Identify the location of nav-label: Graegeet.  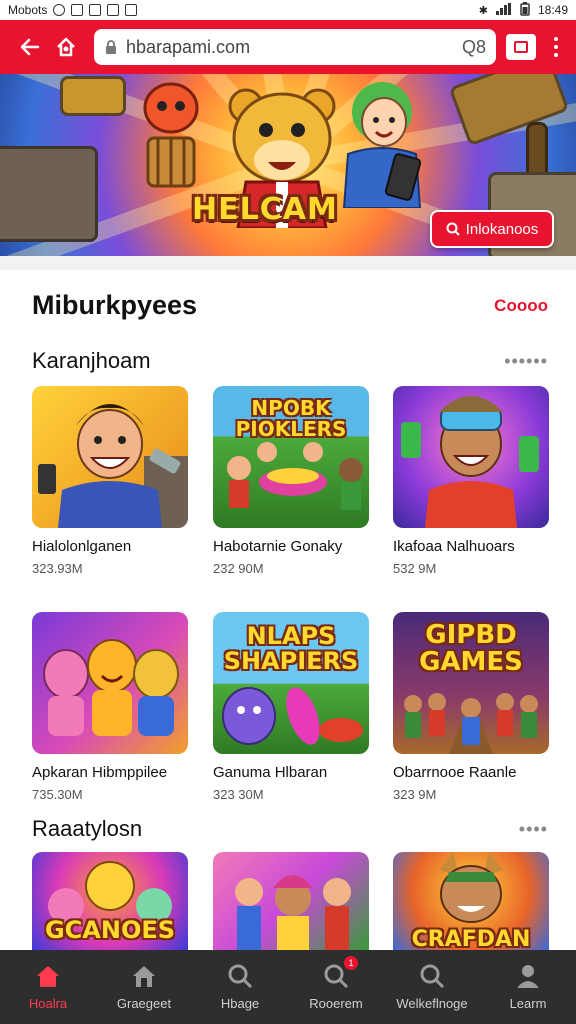
(144, 1003).